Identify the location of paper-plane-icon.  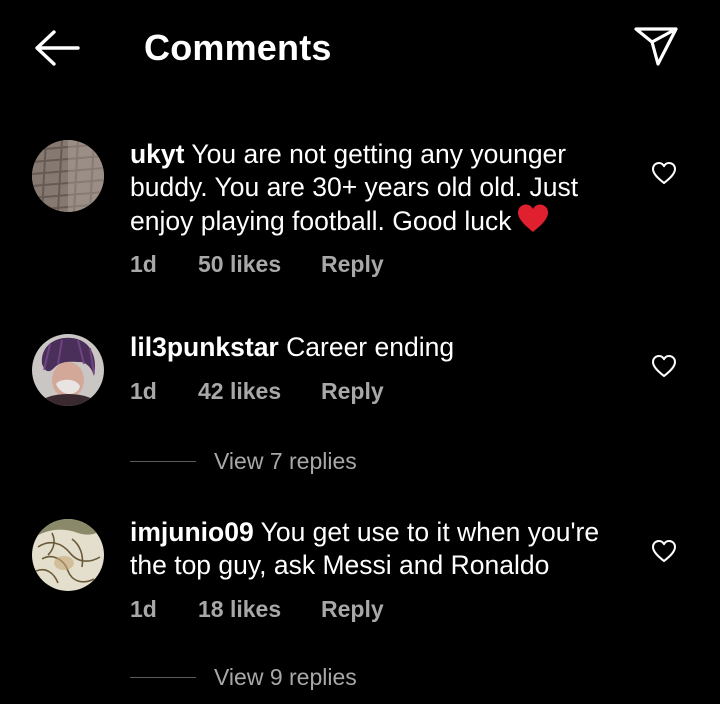
(656, 46).